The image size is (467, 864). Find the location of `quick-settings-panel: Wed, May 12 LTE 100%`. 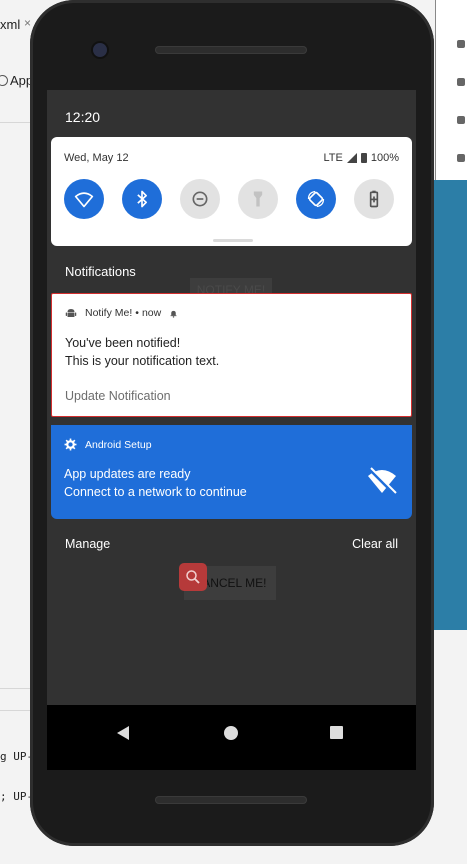

quick-settings-panel: Wed, May 12 LTE 100% is located at coordinates (231, 191).